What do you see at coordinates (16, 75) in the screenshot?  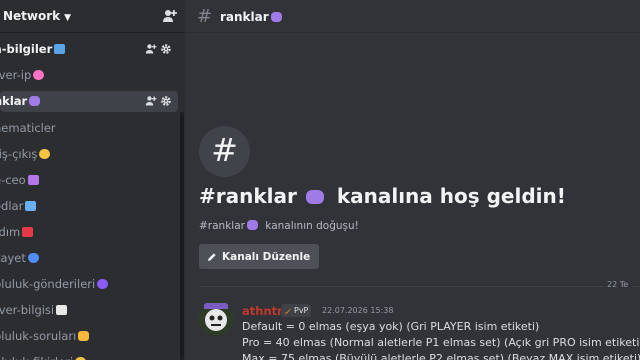 I see `channel-name-text: rver-ip` at bounding box center [16, 75].